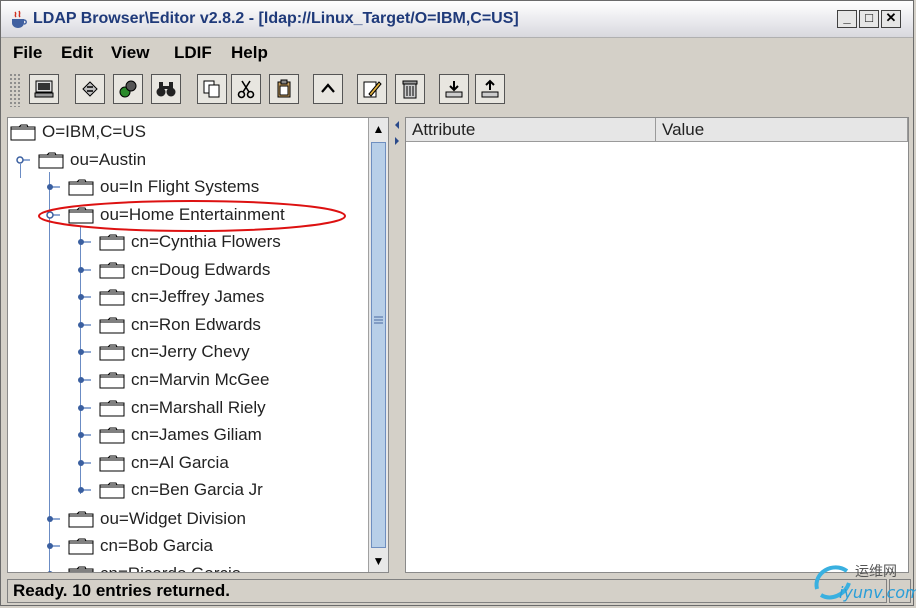 The width and height of the screenshot is (916, 608). What do you see at coordinates (156, 545) in the screenshot?
I see `tree-node-label: cn=Bob Garcia` at bounding box center [156, 545].